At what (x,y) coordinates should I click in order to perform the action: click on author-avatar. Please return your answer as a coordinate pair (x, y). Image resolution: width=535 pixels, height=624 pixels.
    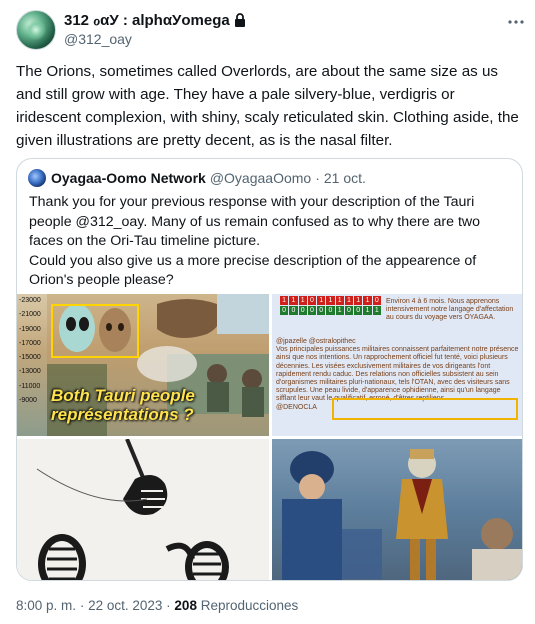
    Looking at the image, I should click on (36, 30).